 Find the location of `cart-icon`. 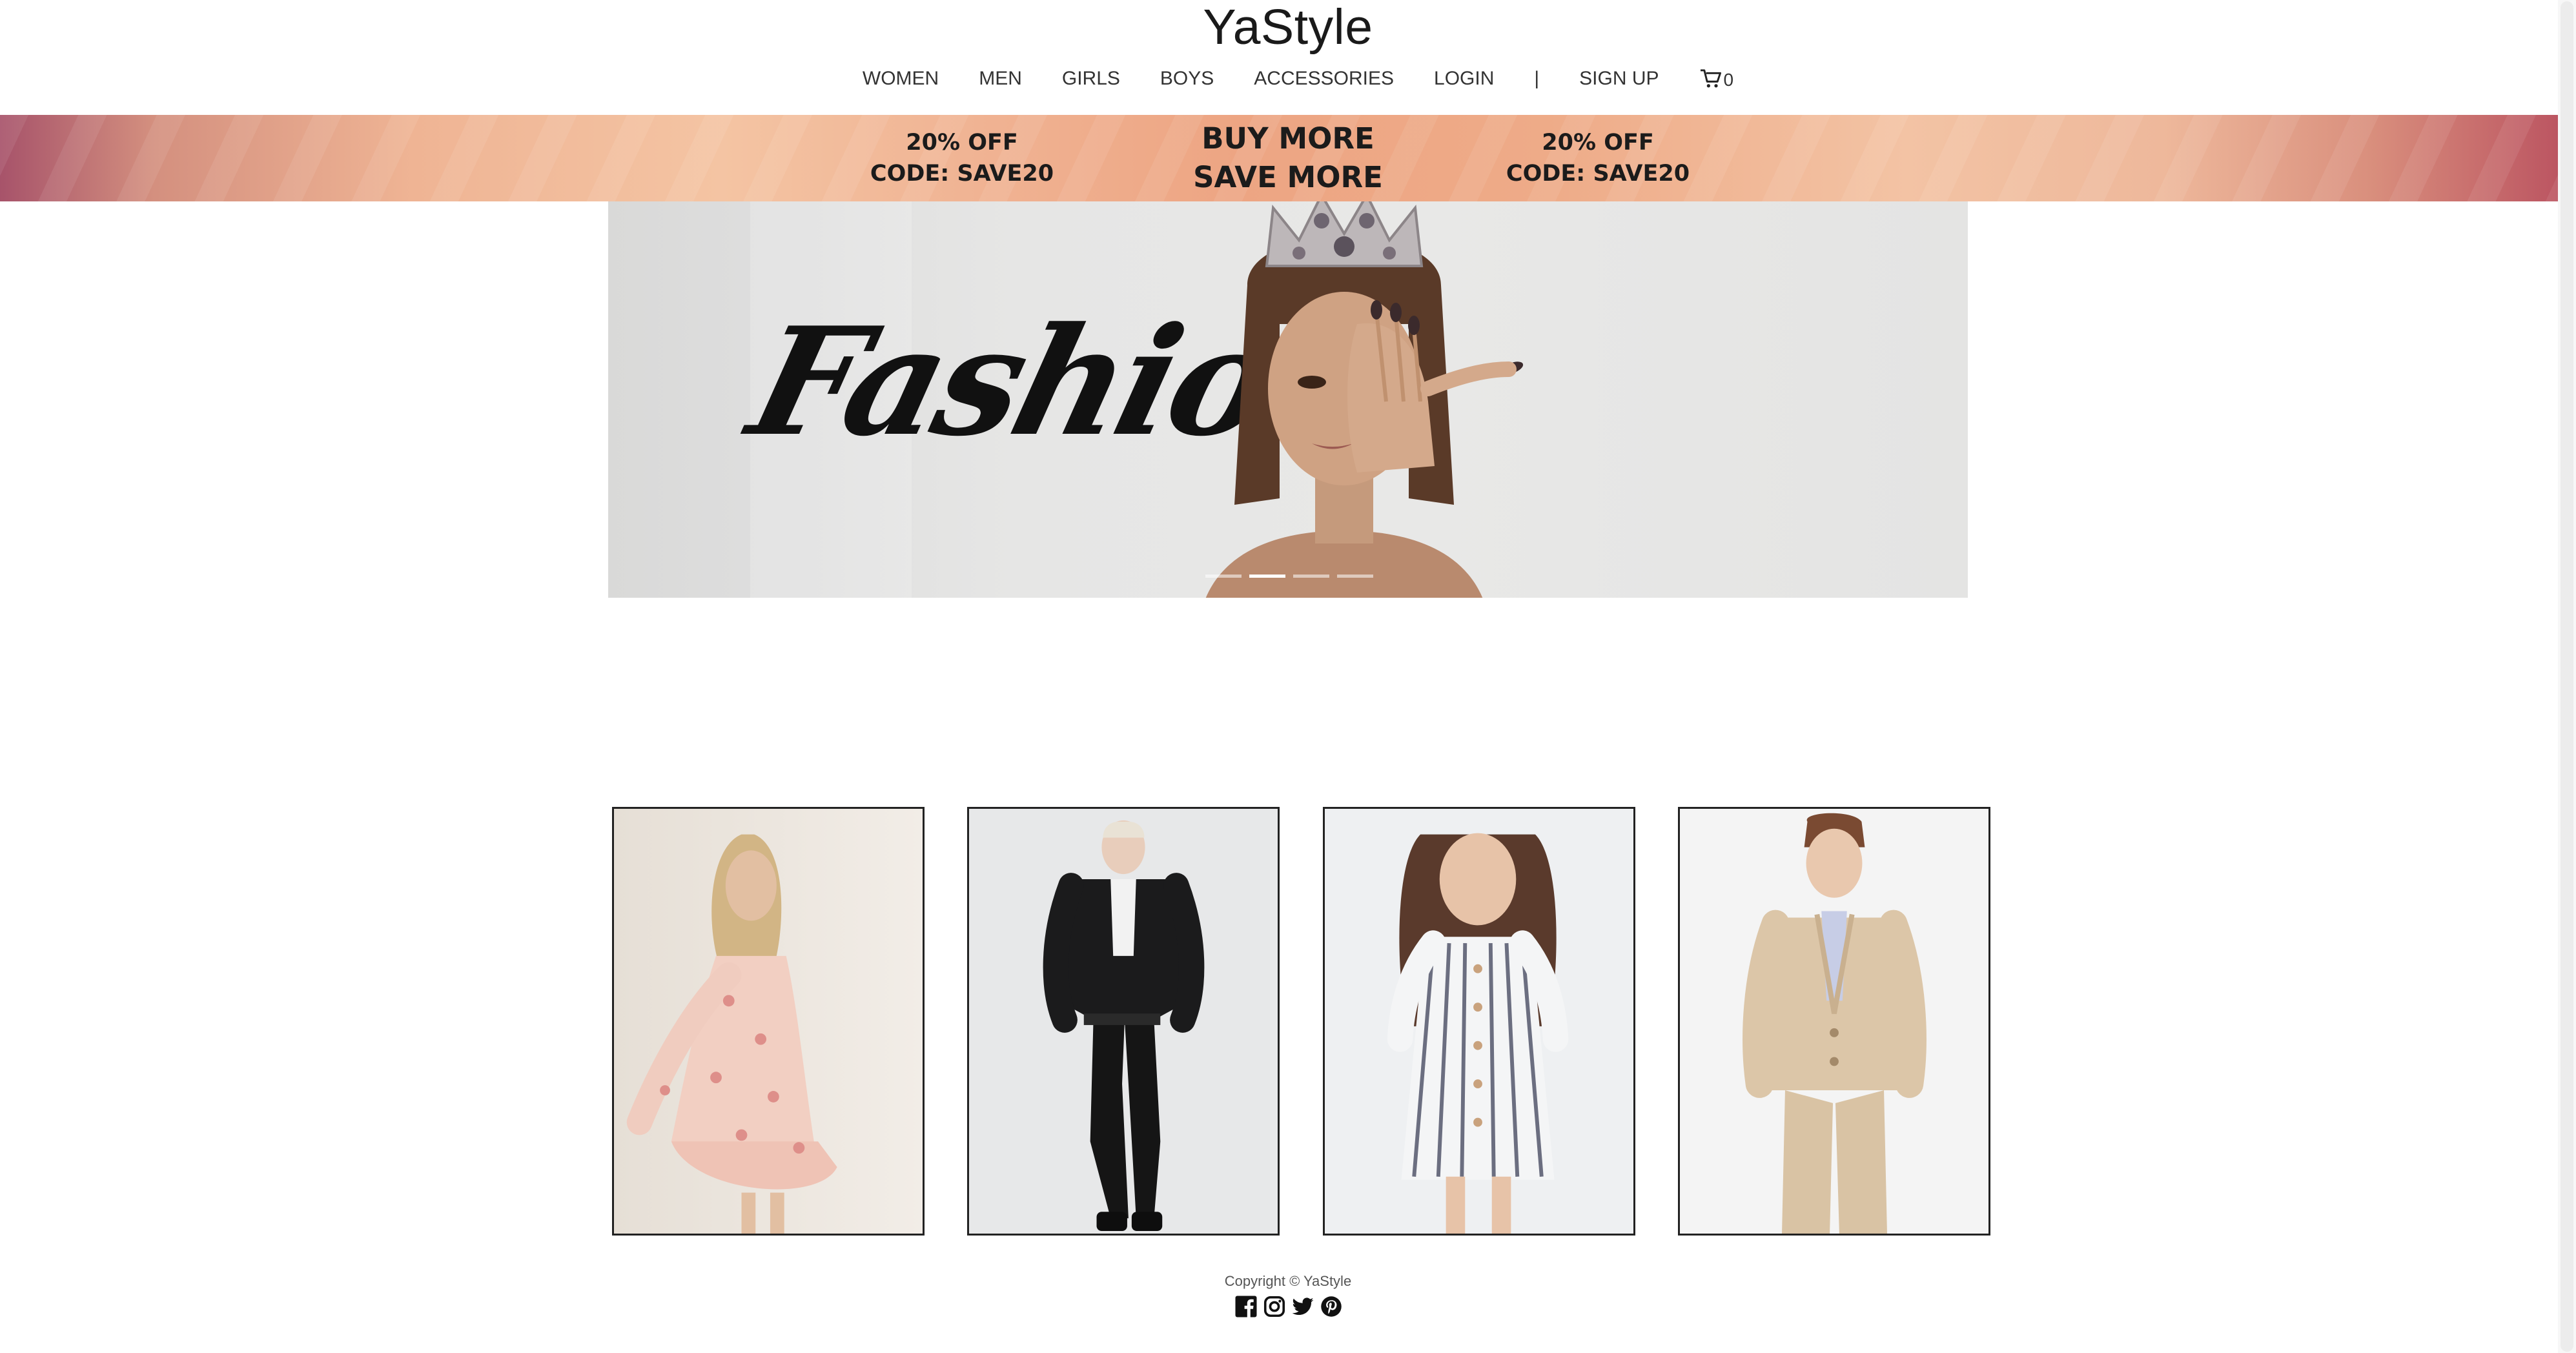

cart-icon is located at coordinates (1711, 78).